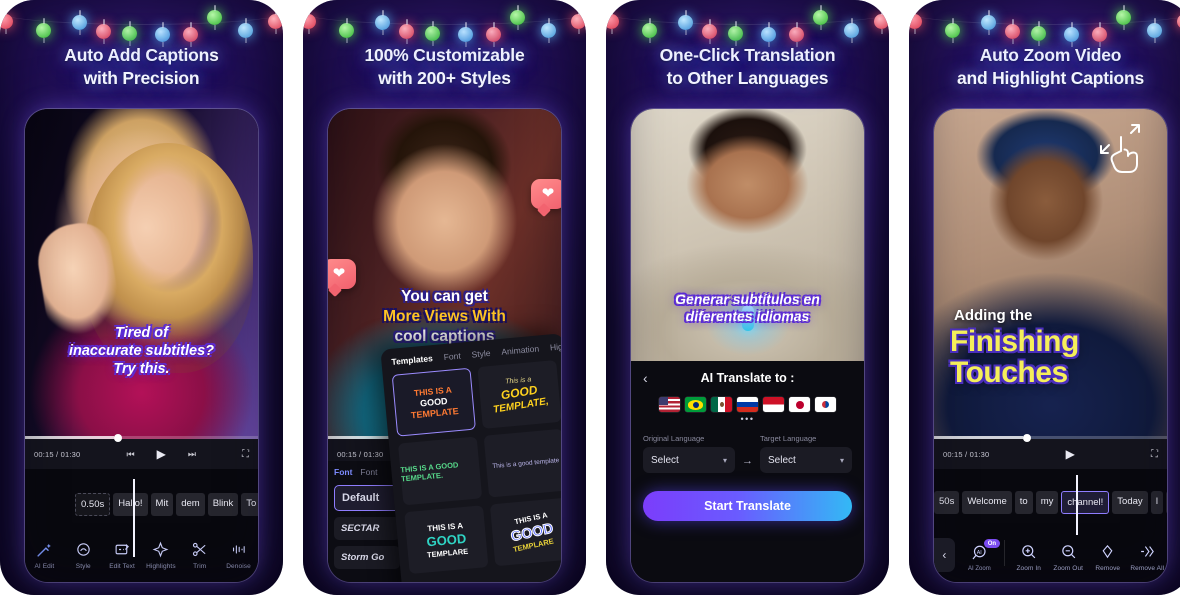 The height and width of the screenshot is (595, 1180). What do you see at coordinates (1047, 502) in the screenshot?
I see `list-item: my` at bounding box center [1047, 502].